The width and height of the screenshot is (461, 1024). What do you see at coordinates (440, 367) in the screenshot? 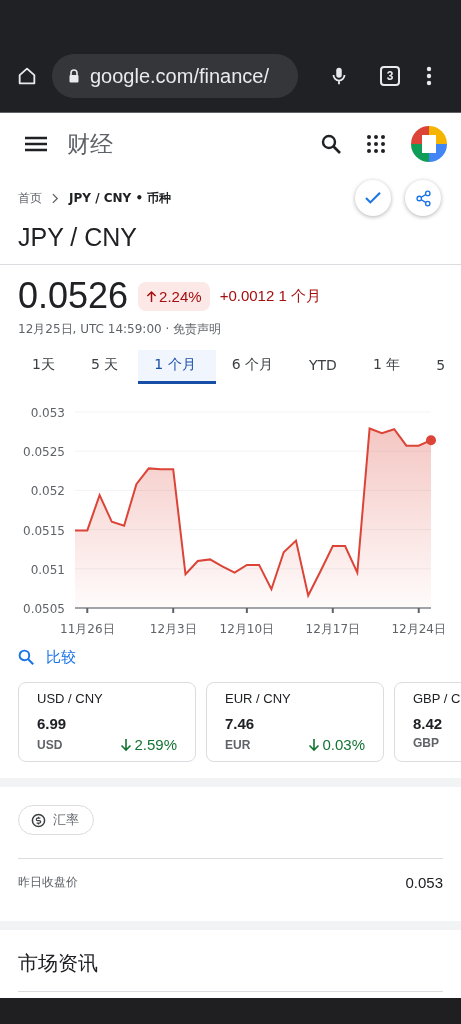
I see `range-tab: 5` at bounding box center [440, 367].